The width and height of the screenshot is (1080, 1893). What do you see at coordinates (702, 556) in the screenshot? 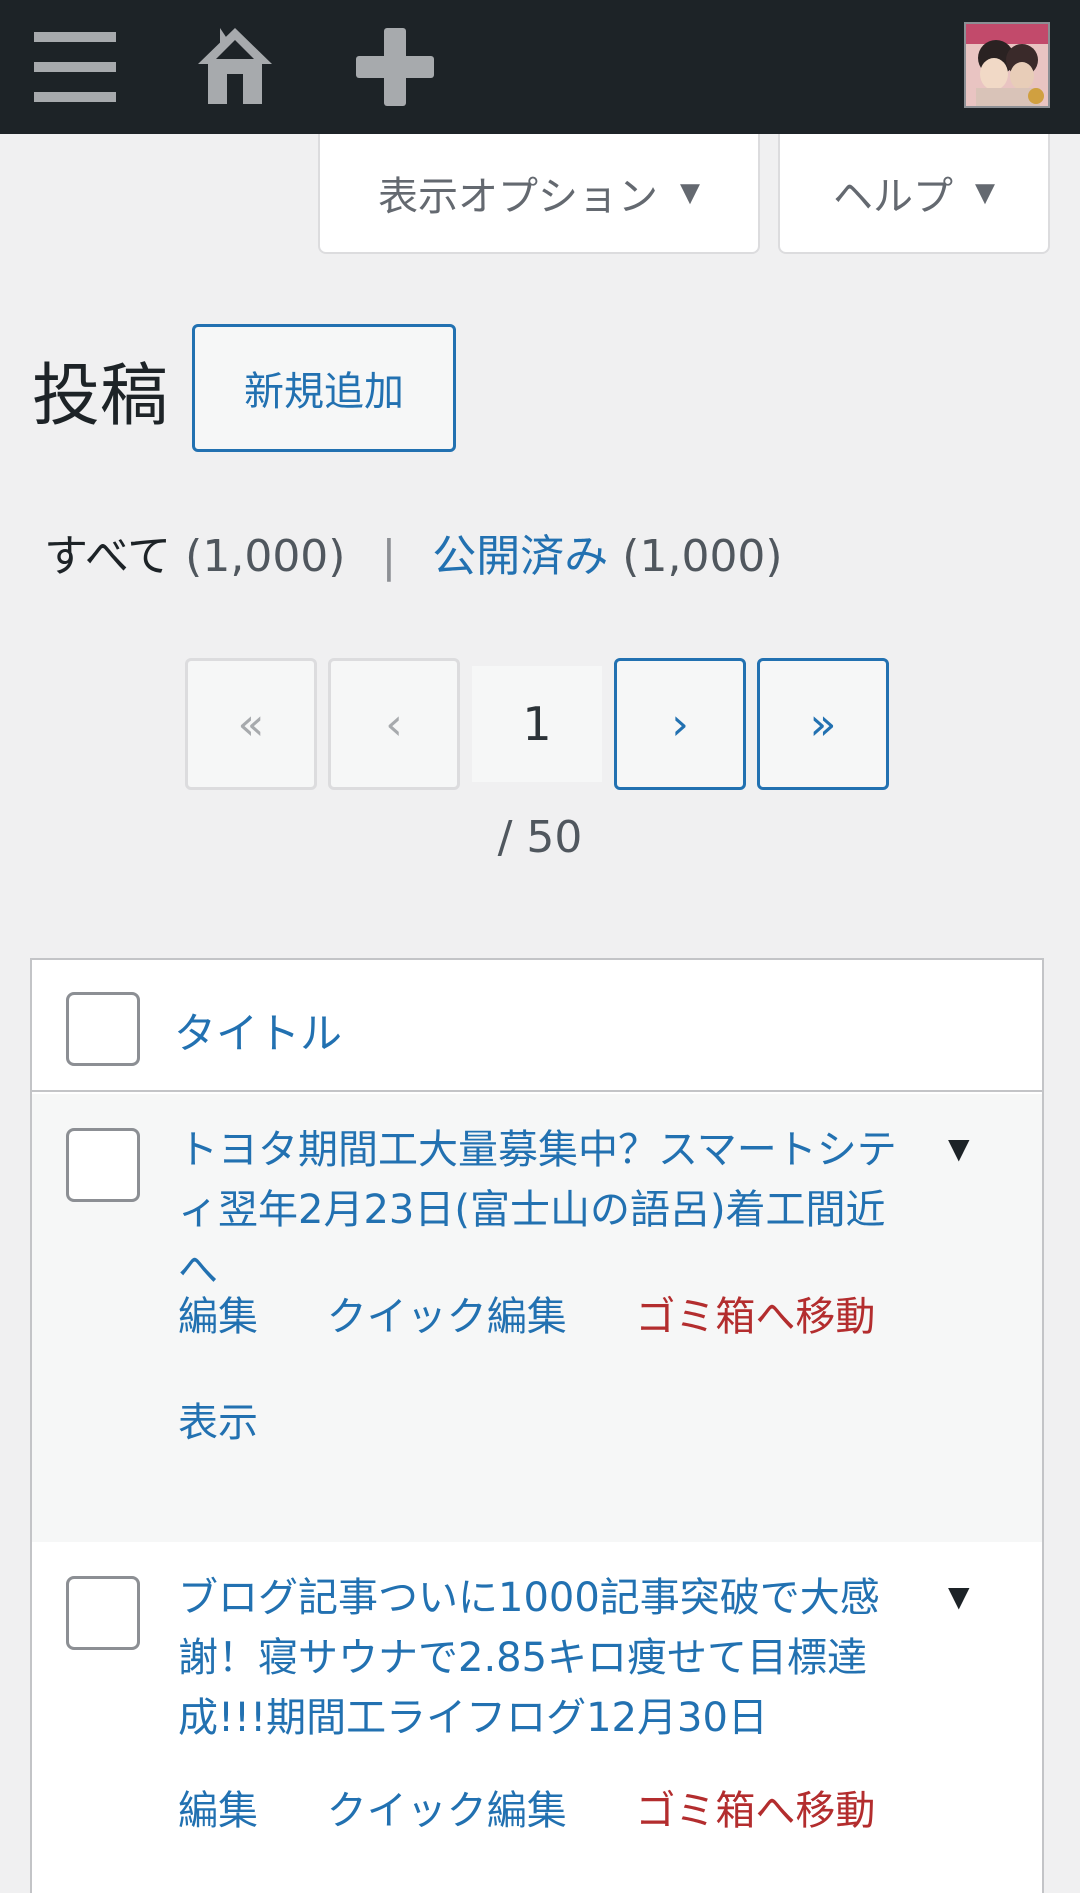
I see `filter-published-count: (1,000)` at bounding box center [702, 556].